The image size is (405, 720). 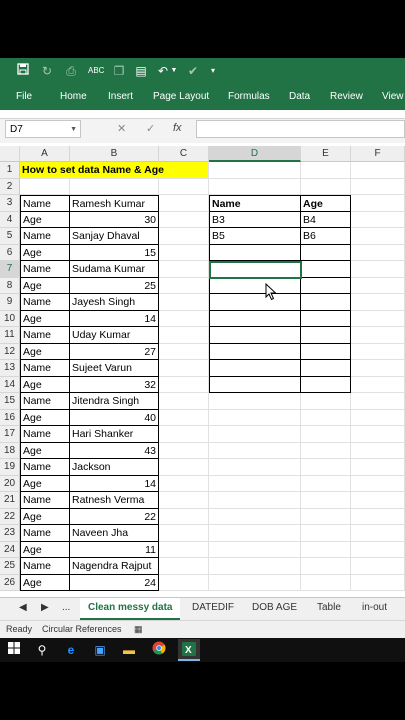 I want to click on row-header: 16, so click(x=10, y=417).